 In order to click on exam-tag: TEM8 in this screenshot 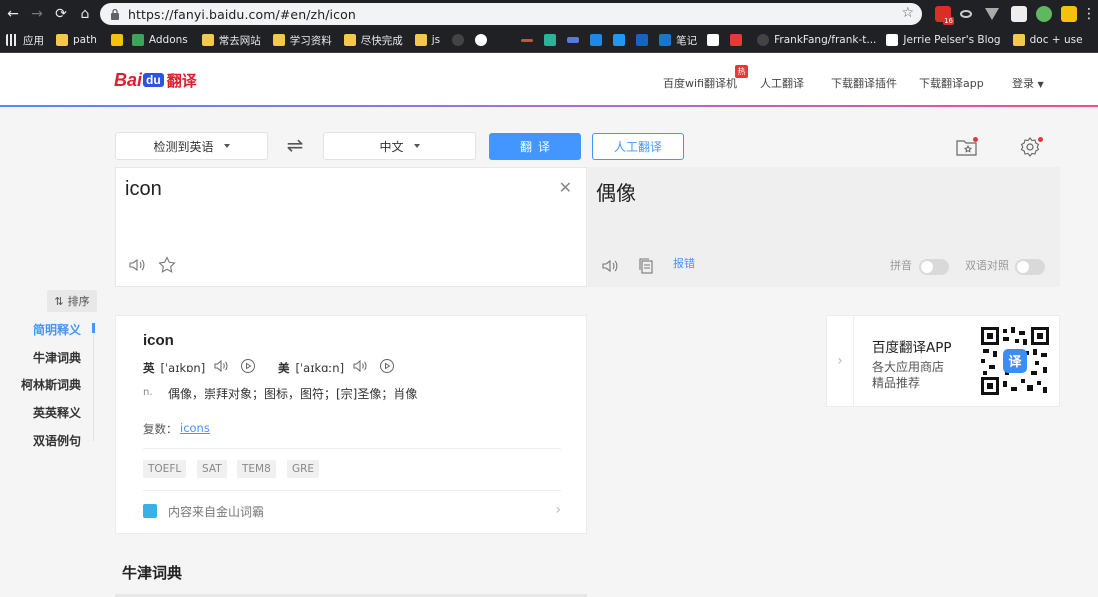, I will do `click(256, 469)`.